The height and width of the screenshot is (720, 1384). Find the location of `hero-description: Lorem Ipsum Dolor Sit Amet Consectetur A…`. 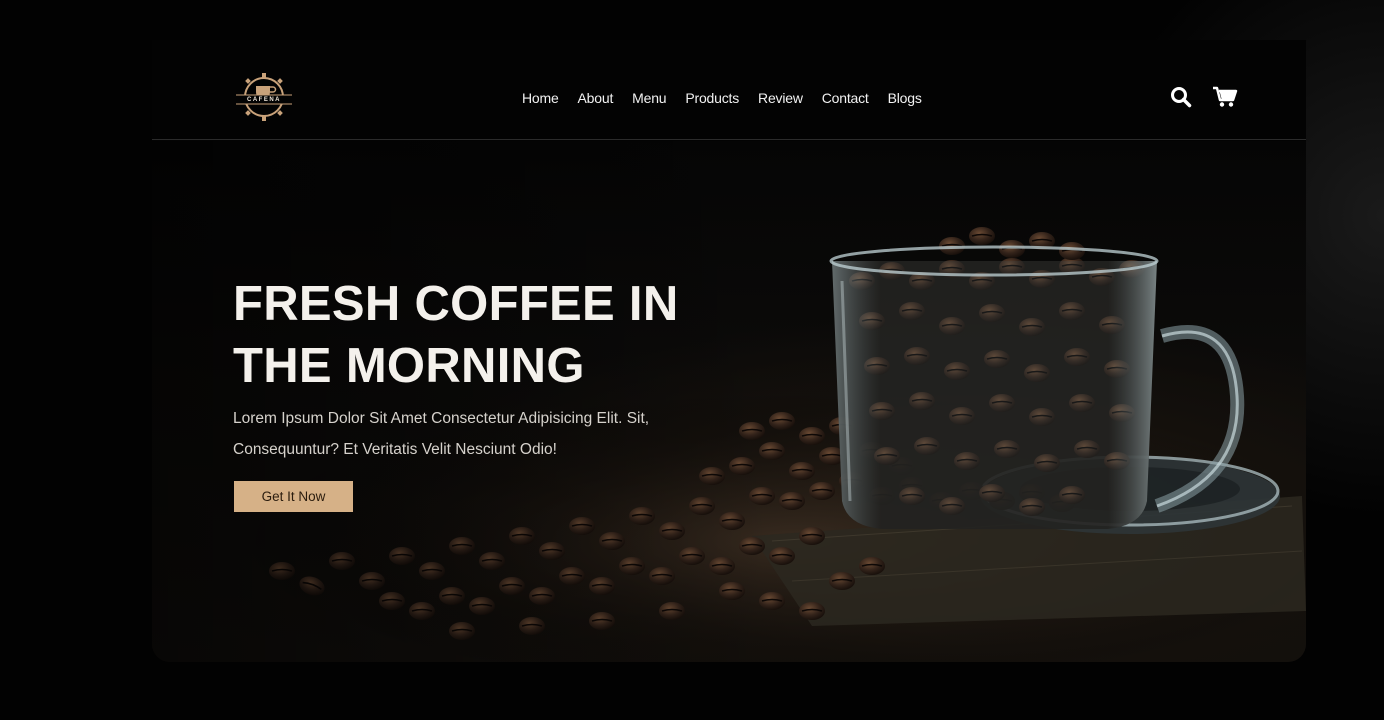

hero-description: Lorem Ipsum Dolor Sit Amet Consectetur A… is located at coordinates (473, 434).